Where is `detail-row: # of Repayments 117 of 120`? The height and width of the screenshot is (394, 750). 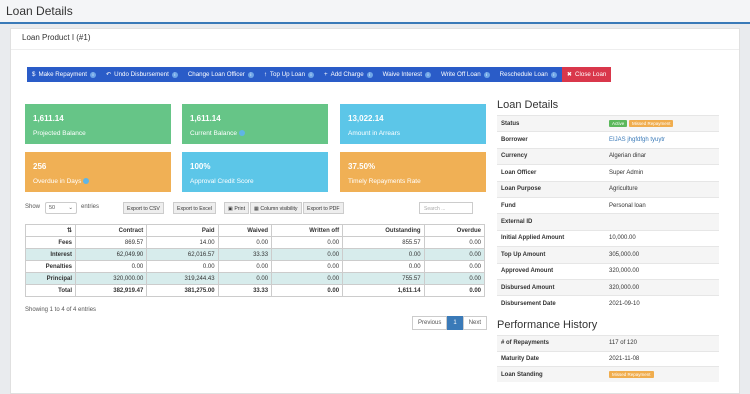 detail-row: # of Repayments 117 of 120 is located at coordinates (608, 343).